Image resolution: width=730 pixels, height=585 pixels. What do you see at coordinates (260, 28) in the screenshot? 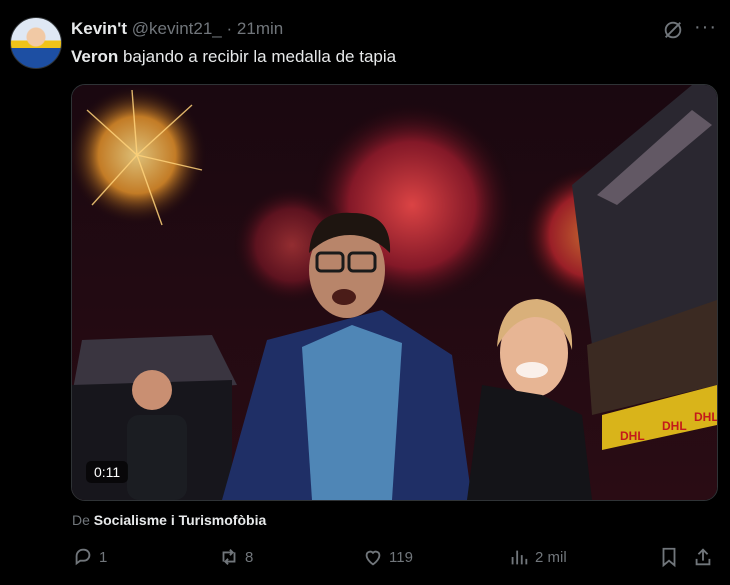
I see `post-time: 21min` at bounding box center [260, 28].